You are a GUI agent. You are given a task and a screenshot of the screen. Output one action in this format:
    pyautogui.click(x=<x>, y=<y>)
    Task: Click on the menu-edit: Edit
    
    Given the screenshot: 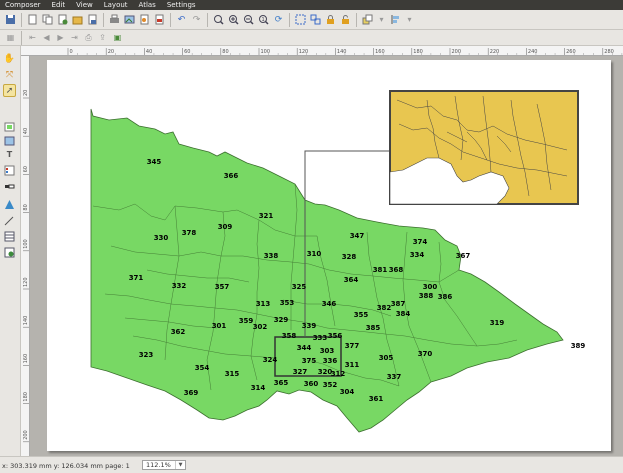 What is the action you would take?
    pyautogui.click(x=59, y=5)
    